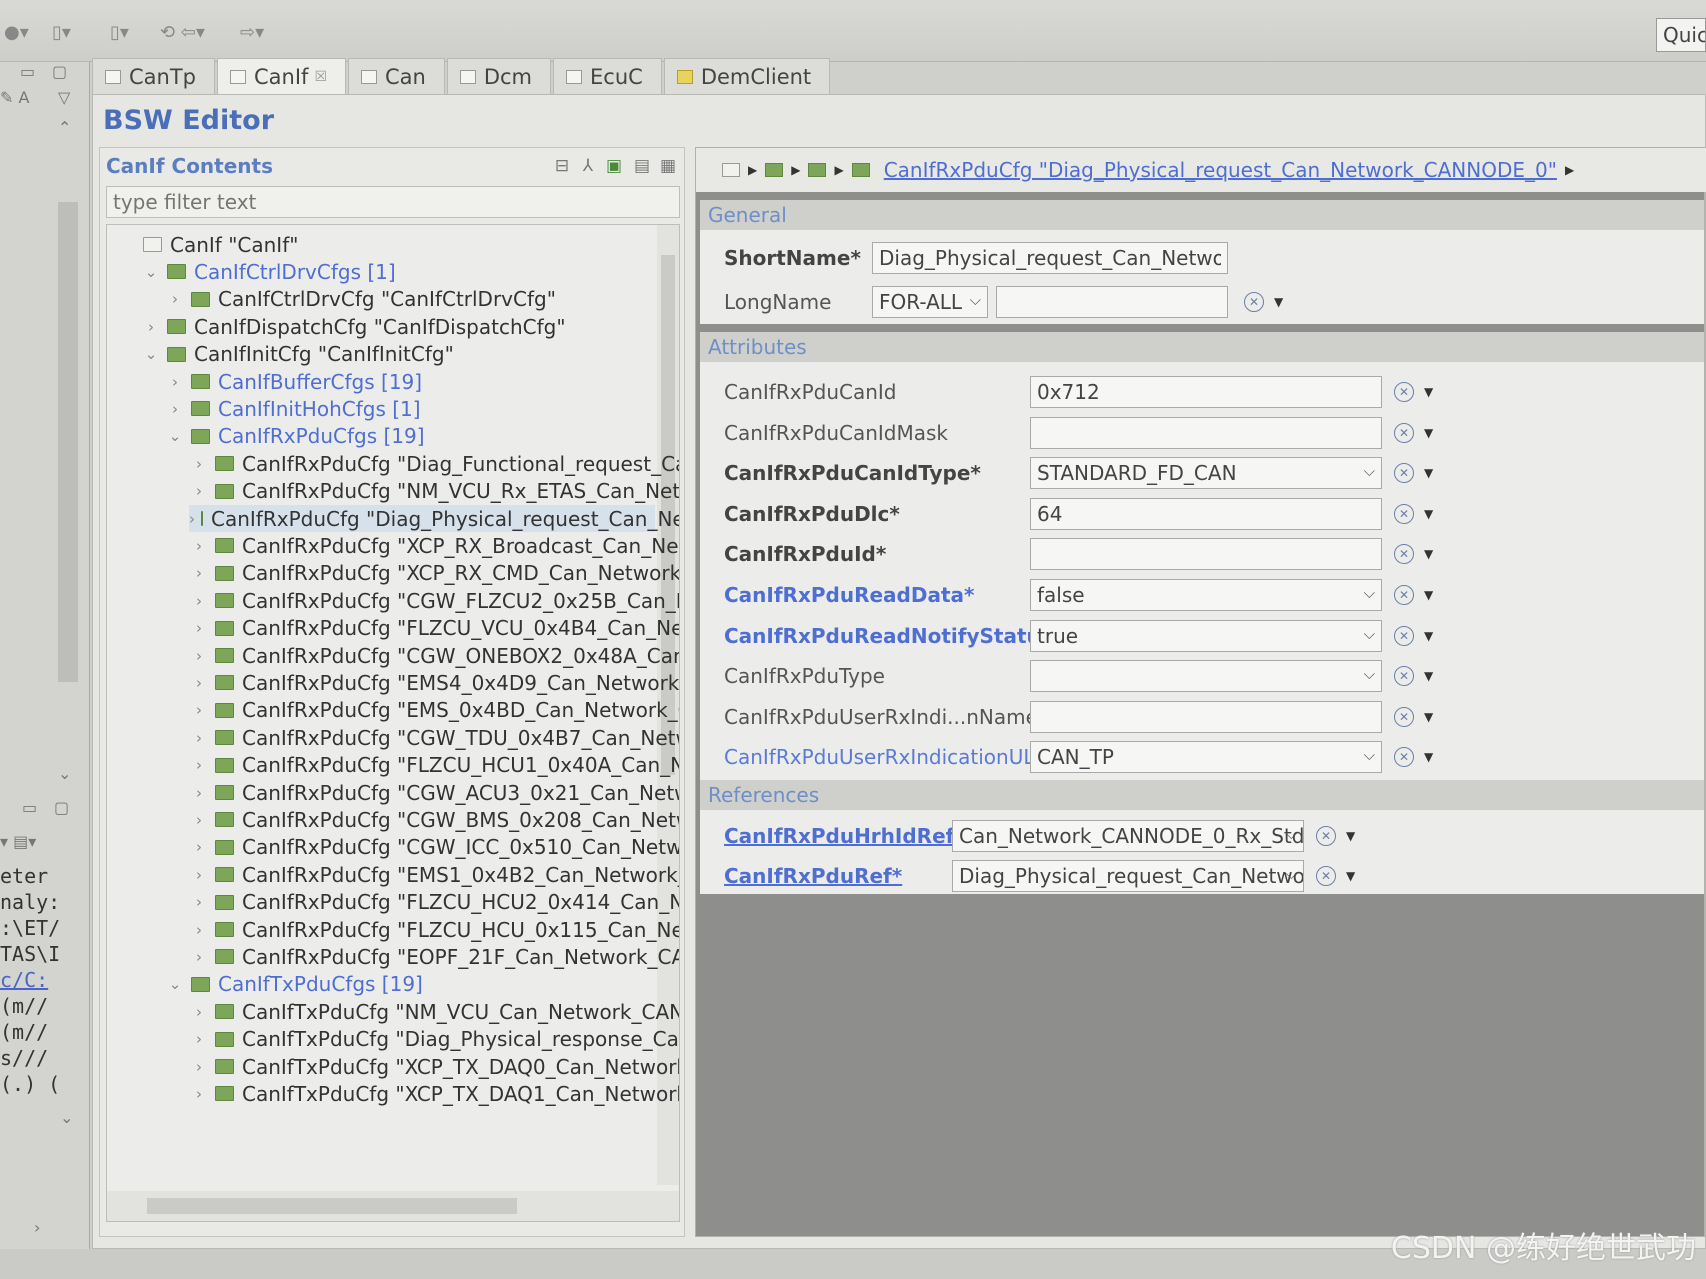 Image resolution: width=1706 pixels, height=1279 pixels. What do you see at coordinates (1206, 757) in the screenshot?
I see `attribute-select: CAN_TP ⌵` at bounding box center [1206, 757].